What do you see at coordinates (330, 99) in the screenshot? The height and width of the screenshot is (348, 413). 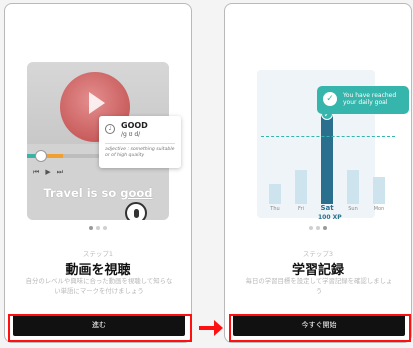 I see `check-icon: ✓` at bounding box center [330, 99].